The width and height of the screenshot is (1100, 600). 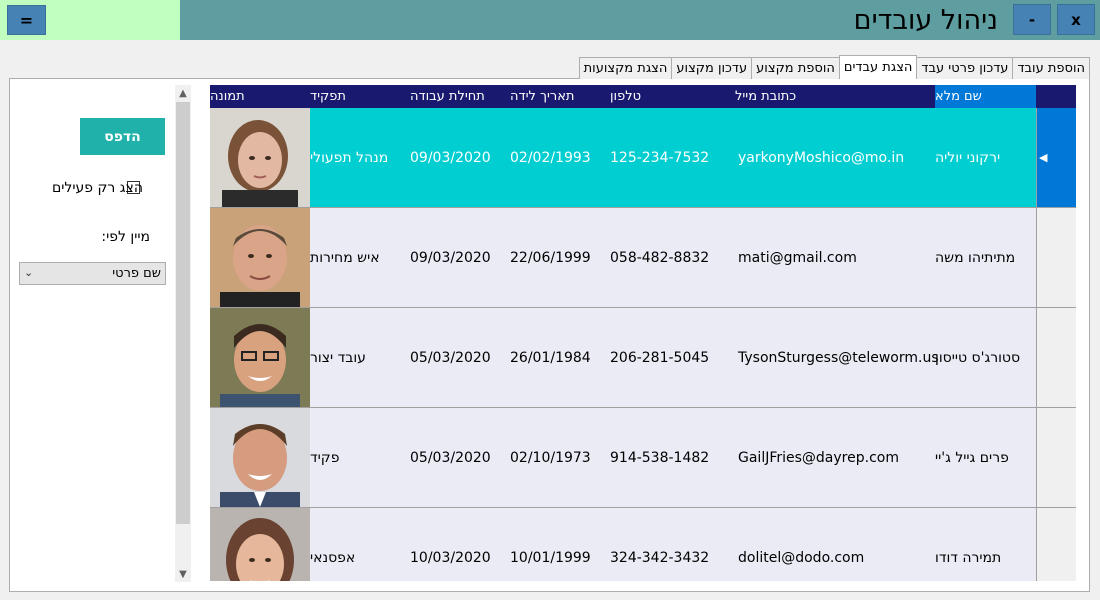 I want to click on sort-select: שם פרטי ⌄, so click(x=92, y=273).